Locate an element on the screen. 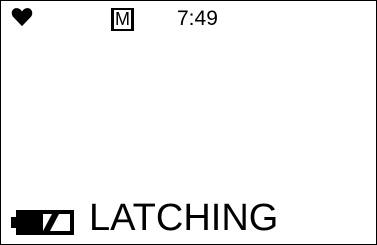  mode-indicator: M is located at coordinates (122, 19).